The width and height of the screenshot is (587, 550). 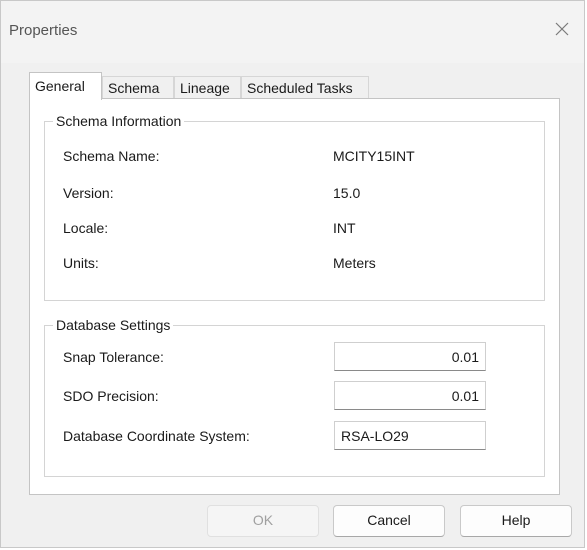 I want to click on schema-name-value: MCITY15INT, so click(x=374, y=156).